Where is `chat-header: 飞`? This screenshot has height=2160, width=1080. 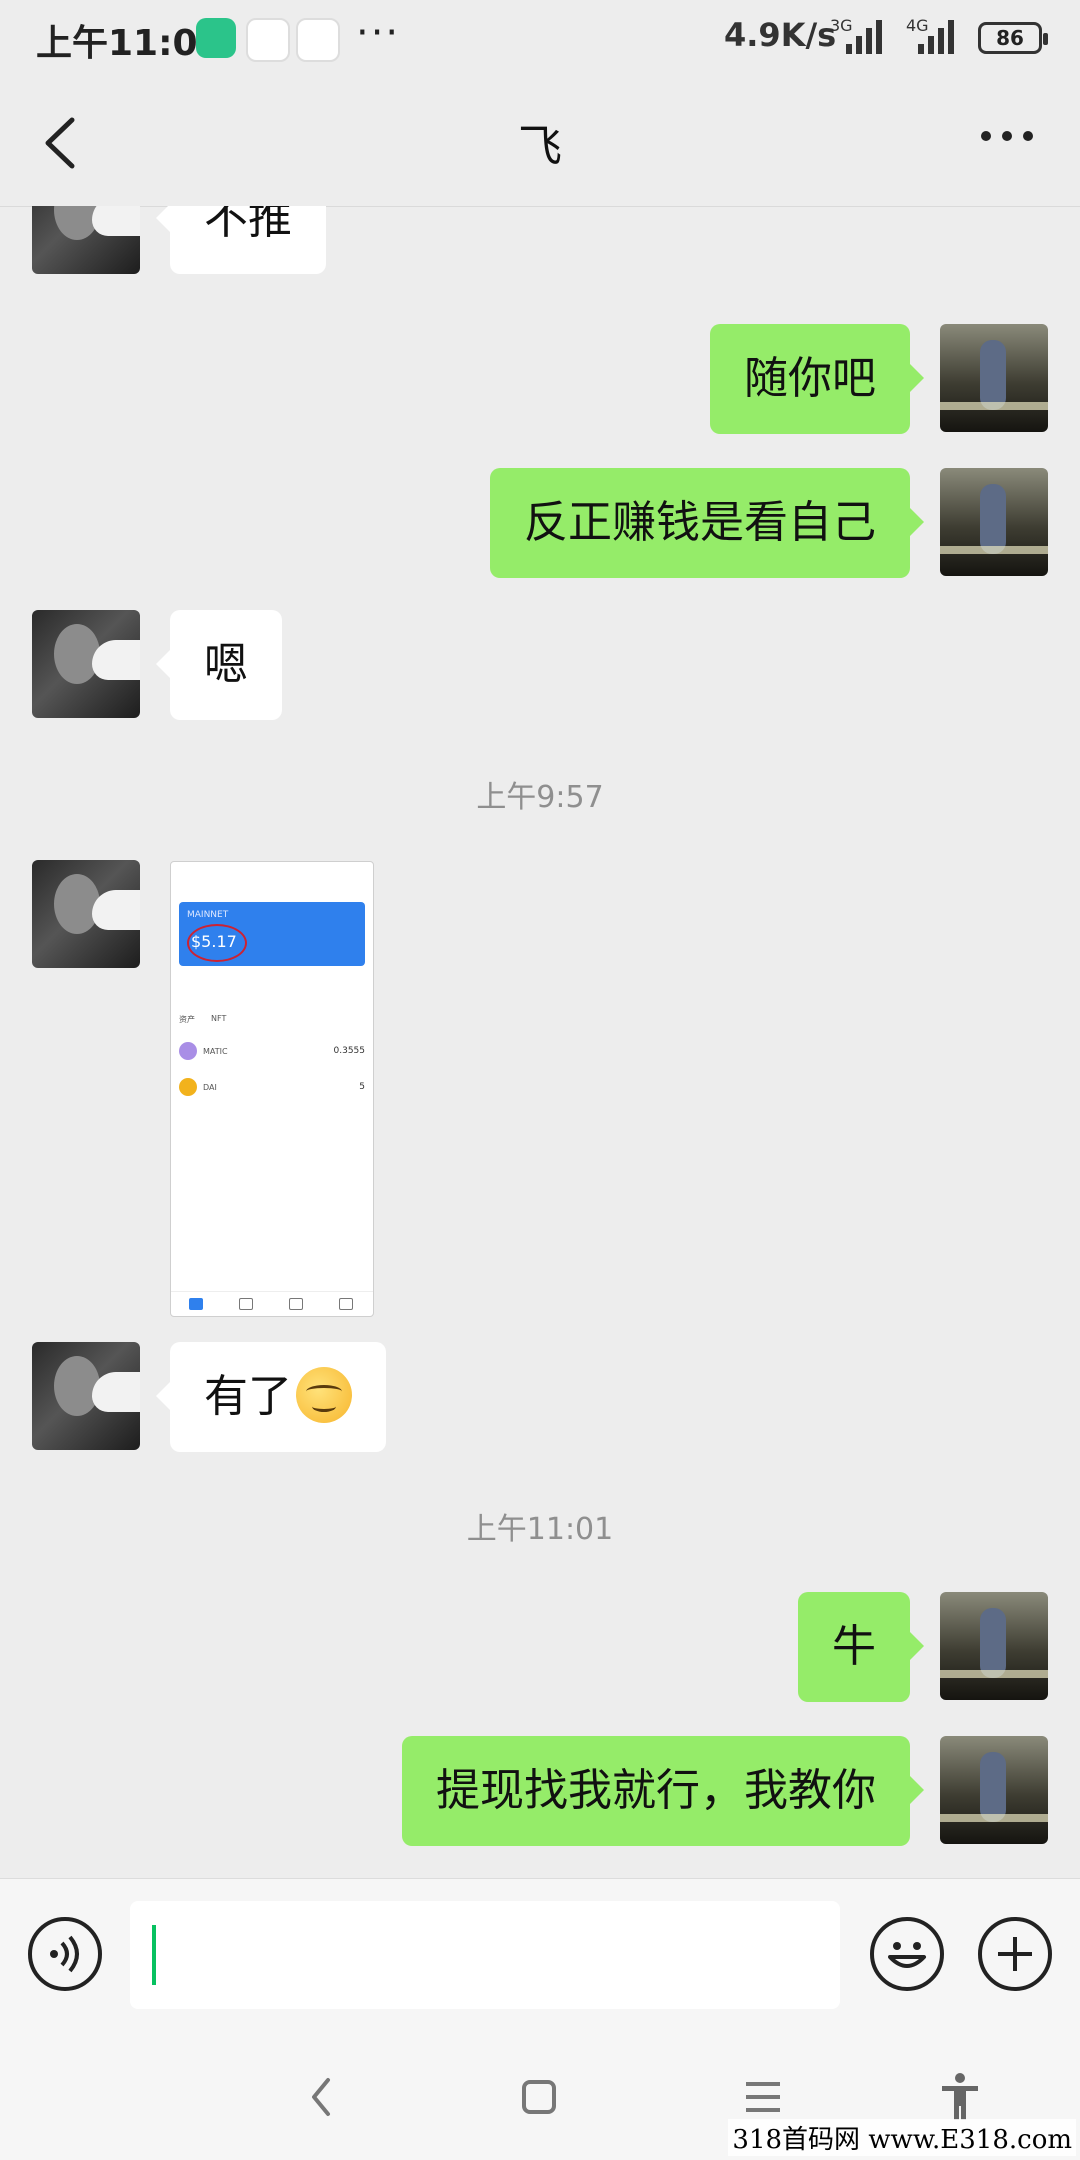
chat-header: 飞 is located at coordinates (540, 142).